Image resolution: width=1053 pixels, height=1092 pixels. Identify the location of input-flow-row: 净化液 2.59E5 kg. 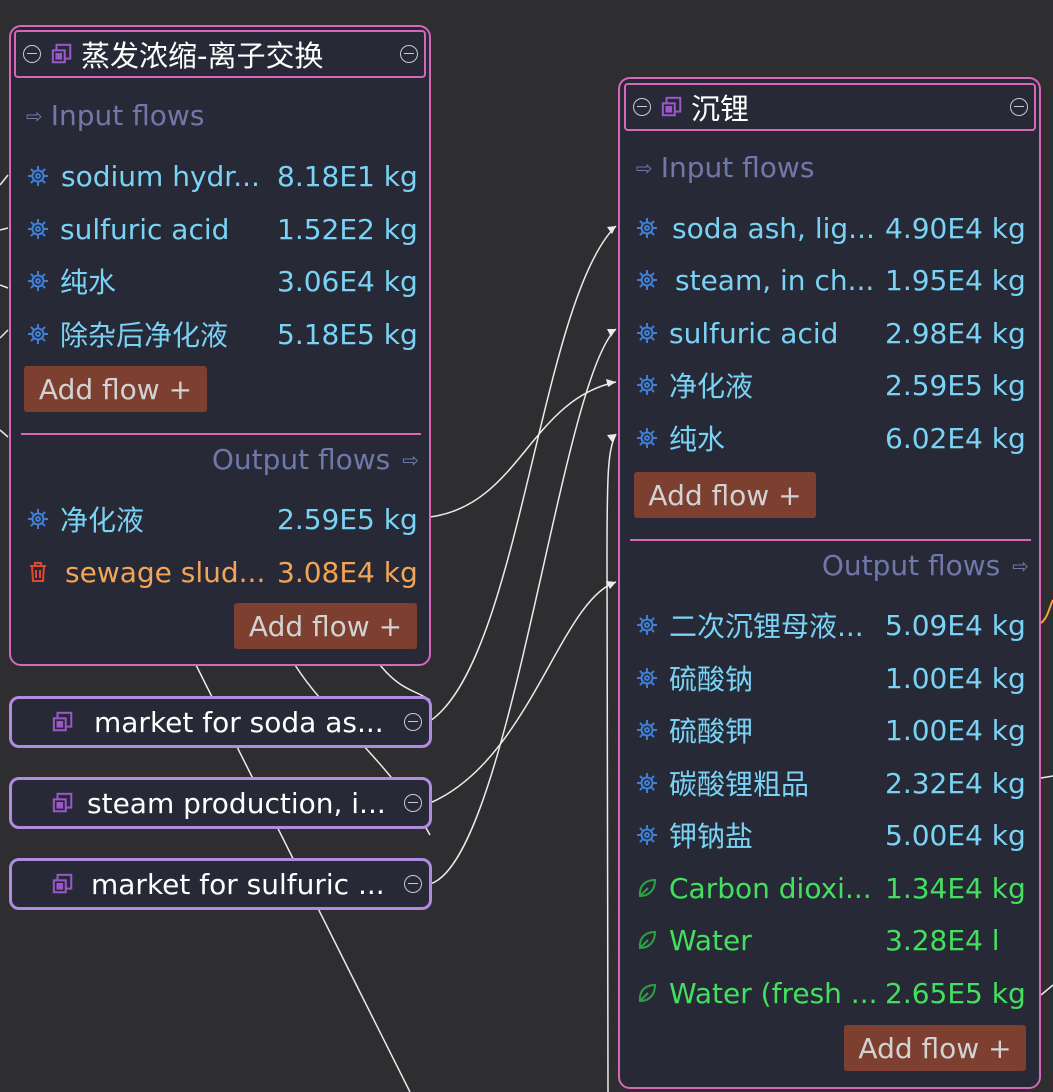
(832, 385).